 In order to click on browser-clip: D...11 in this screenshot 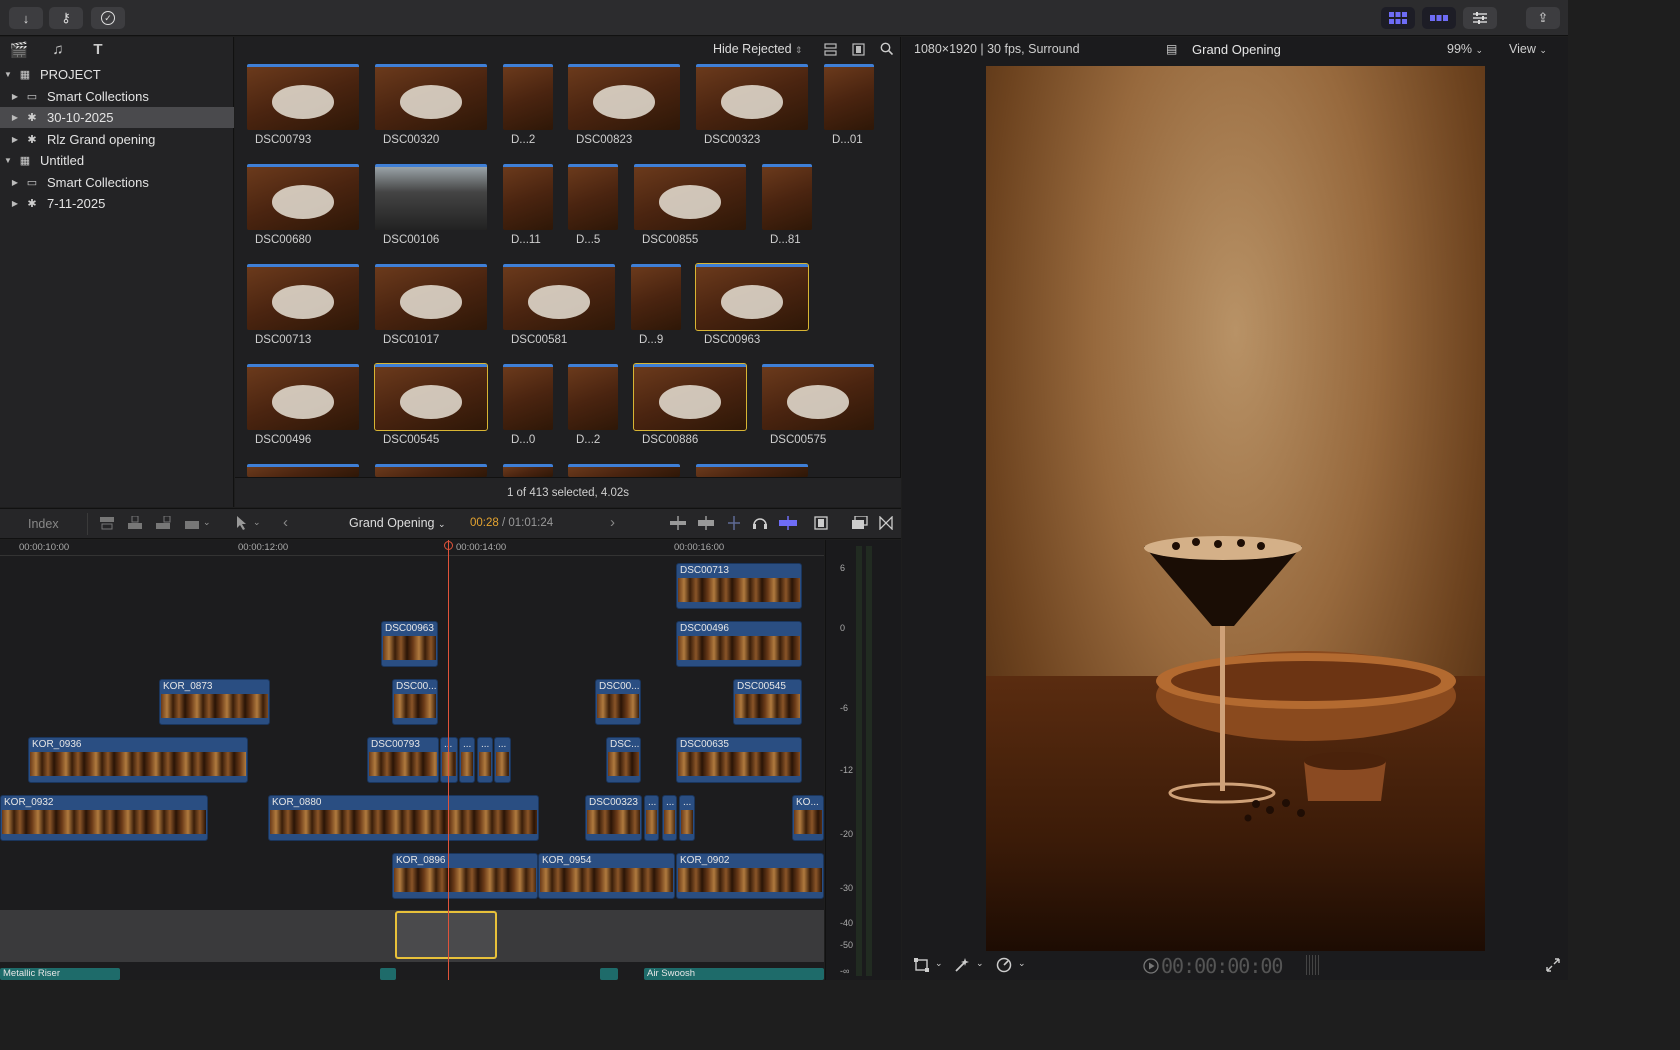, I will do `click(528, 209)`.